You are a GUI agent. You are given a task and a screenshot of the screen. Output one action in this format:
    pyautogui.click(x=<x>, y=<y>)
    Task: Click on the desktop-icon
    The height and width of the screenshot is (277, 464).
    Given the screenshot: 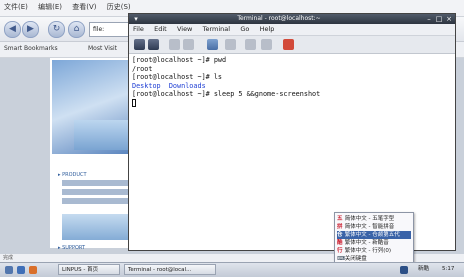 What is the action you would take?
    pyautogui.click(x=21, y=270)
    